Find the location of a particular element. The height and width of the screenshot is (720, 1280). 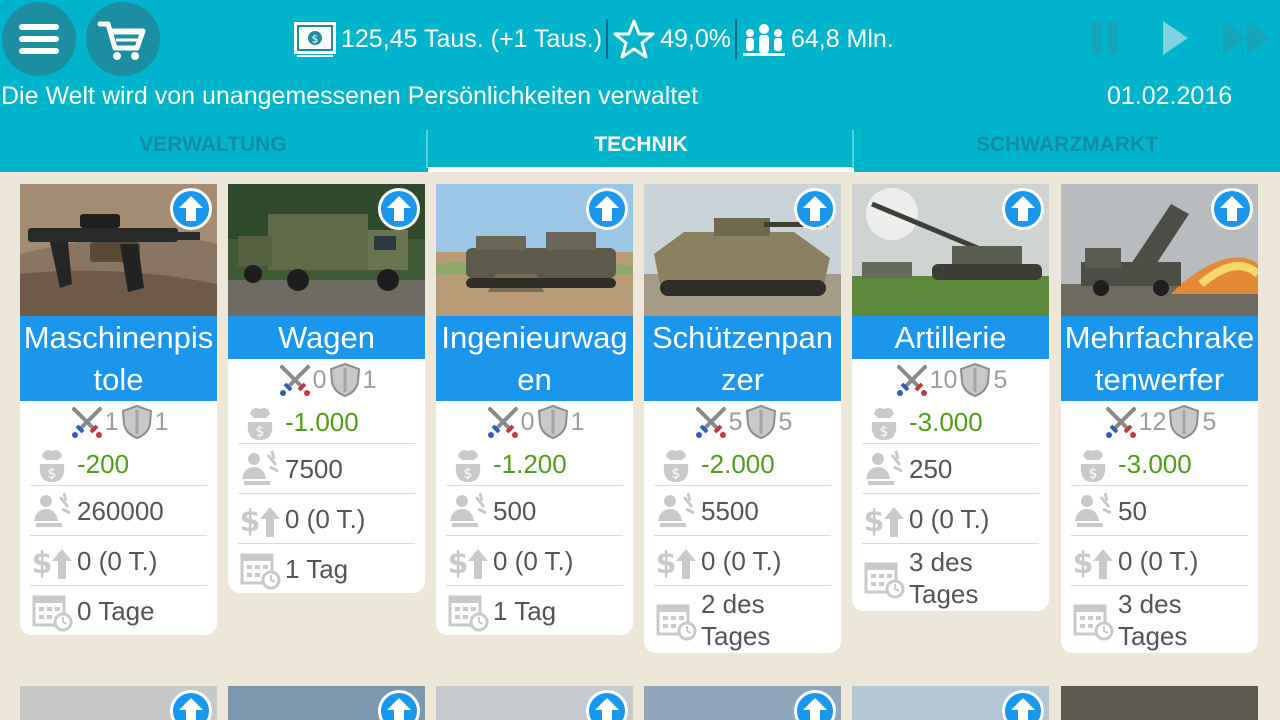

cost-value: -2.000 is located at coordinates (738, 464).